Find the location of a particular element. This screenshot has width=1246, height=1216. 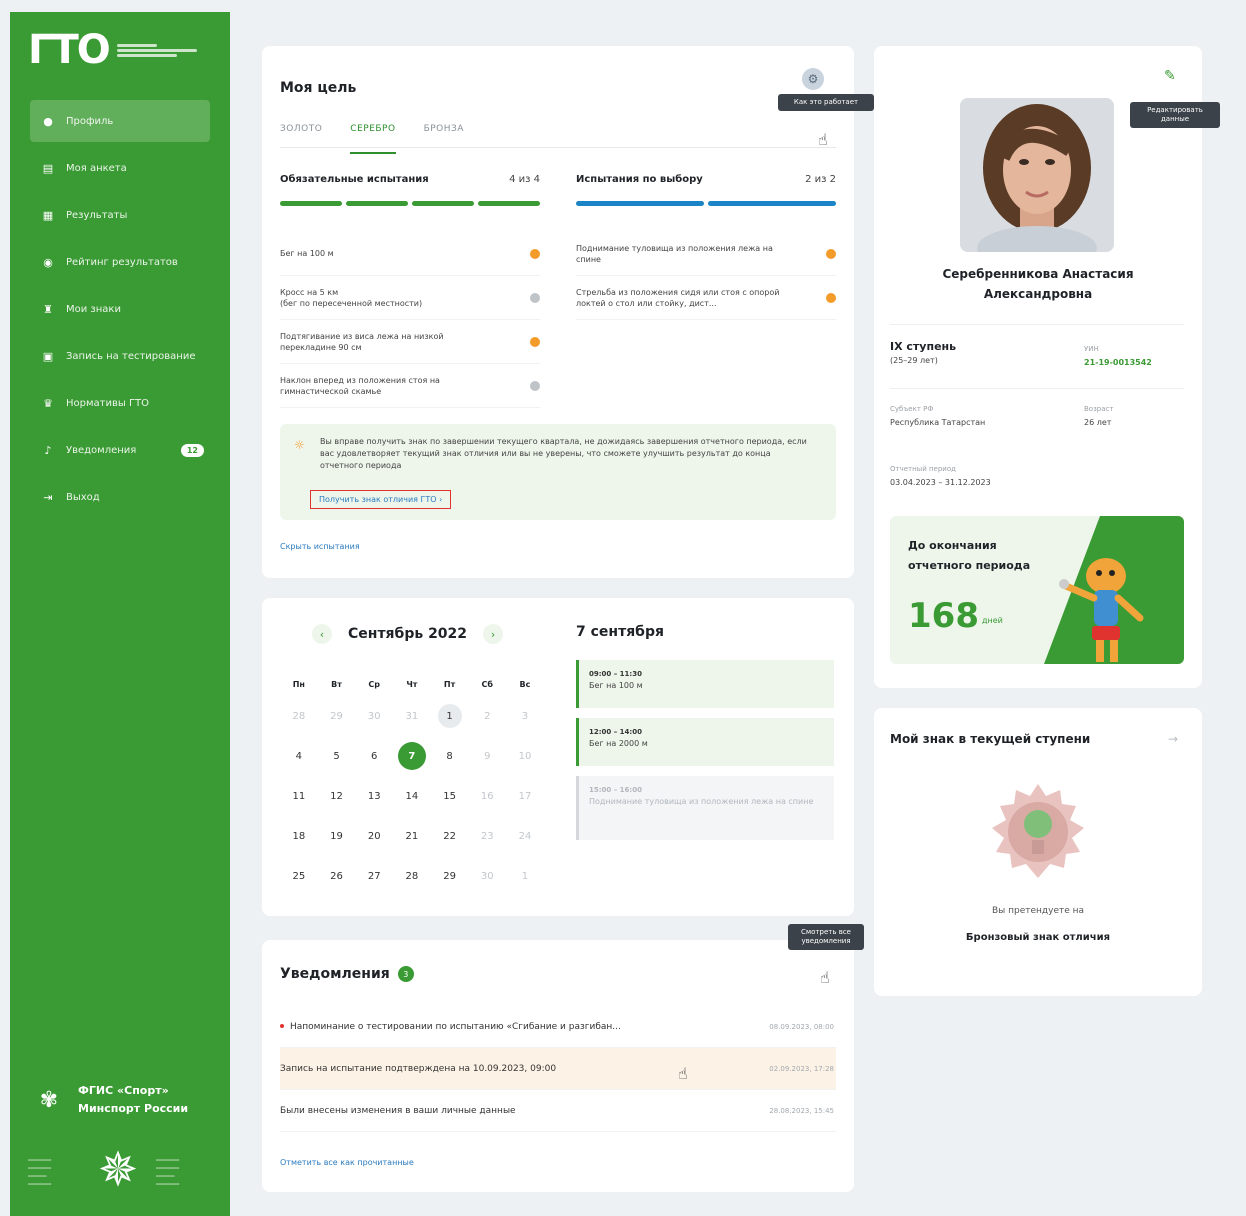

calendar-day: 3 is located at coordinates (525, 716).